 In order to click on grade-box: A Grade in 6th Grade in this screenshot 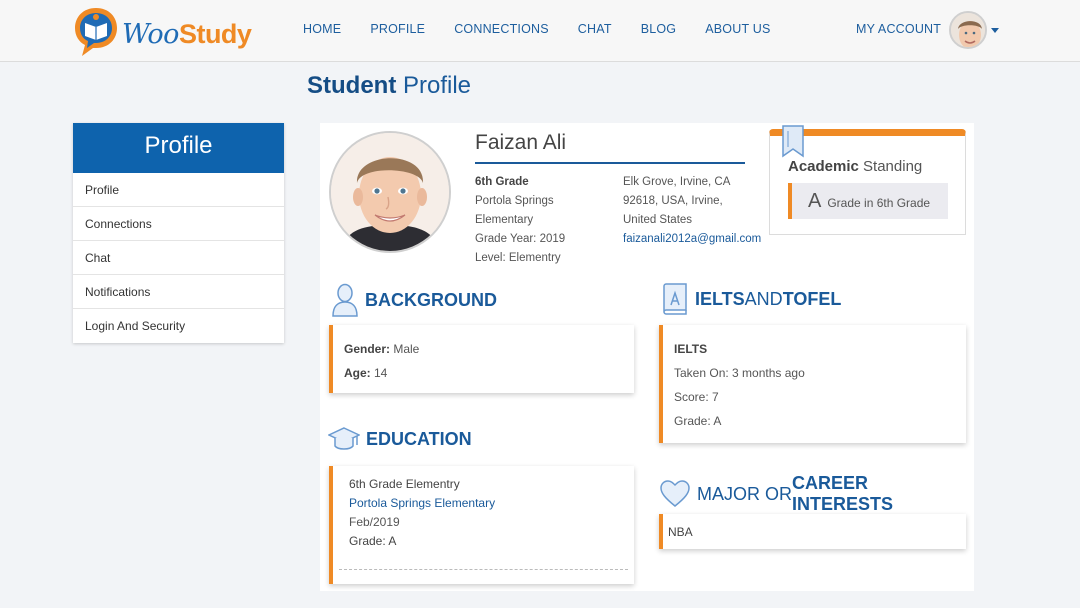, I will do `click(868, 201)`.